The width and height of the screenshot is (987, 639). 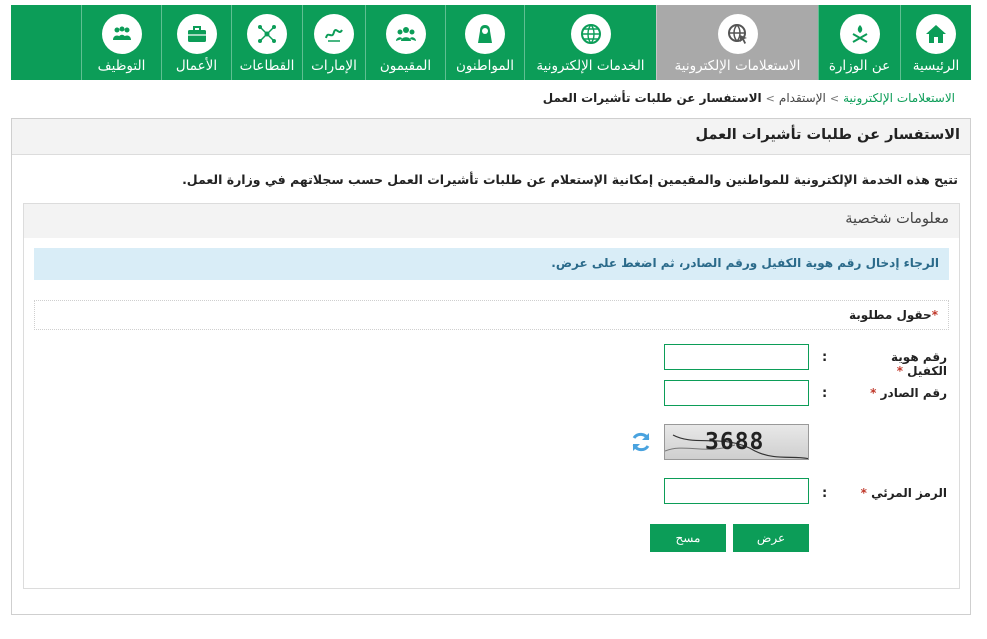 I want to click on sponsor-id-label: رقم هوية الكفيل *, so click(x=901, y=364).